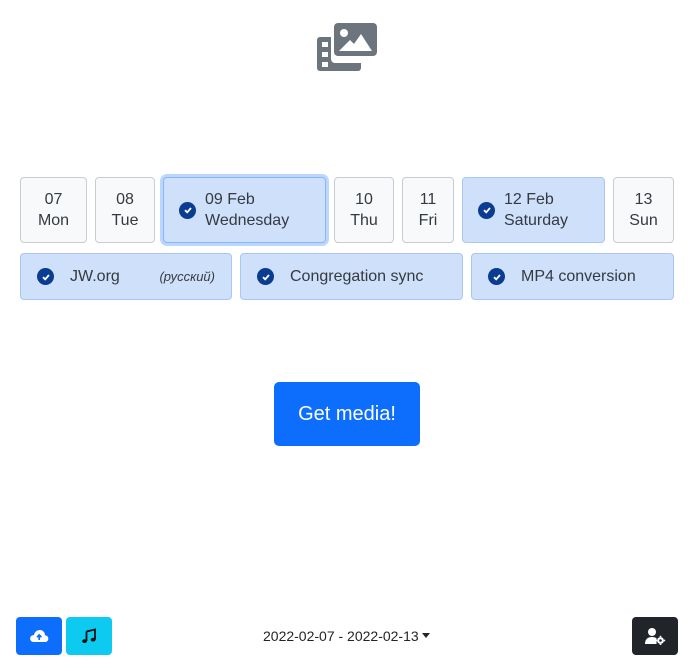 The height and width of the screenshot is (671, 694). What do you see at coordinates (230, 199) in the screenshot?
I see `day-number: 09 Feb` at bounding box center [230, 199].